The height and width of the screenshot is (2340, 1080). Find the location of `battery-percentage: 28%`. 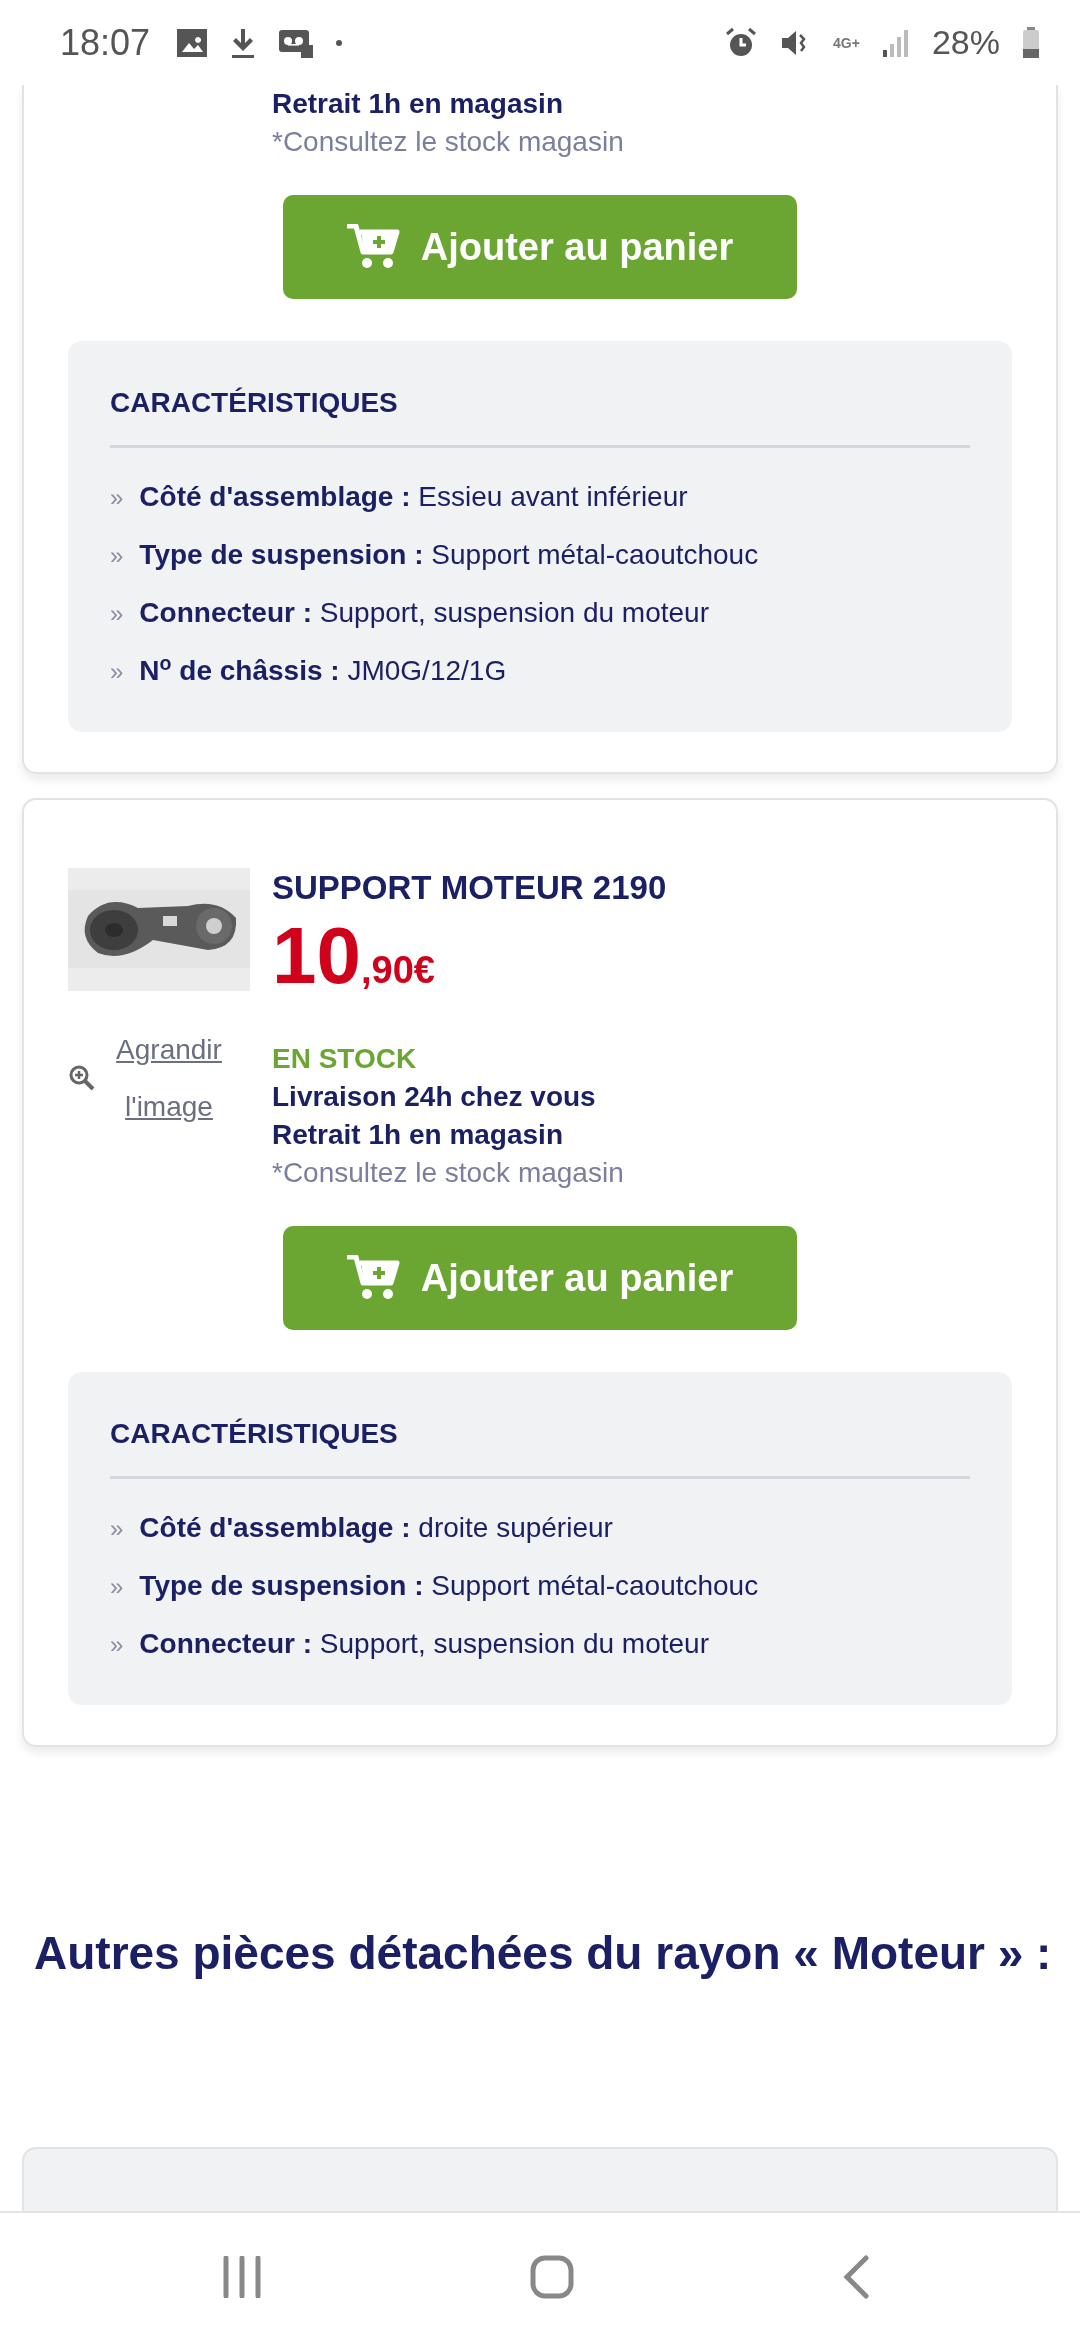

battery-percentage: 28% is located at coordinates (965, 42).